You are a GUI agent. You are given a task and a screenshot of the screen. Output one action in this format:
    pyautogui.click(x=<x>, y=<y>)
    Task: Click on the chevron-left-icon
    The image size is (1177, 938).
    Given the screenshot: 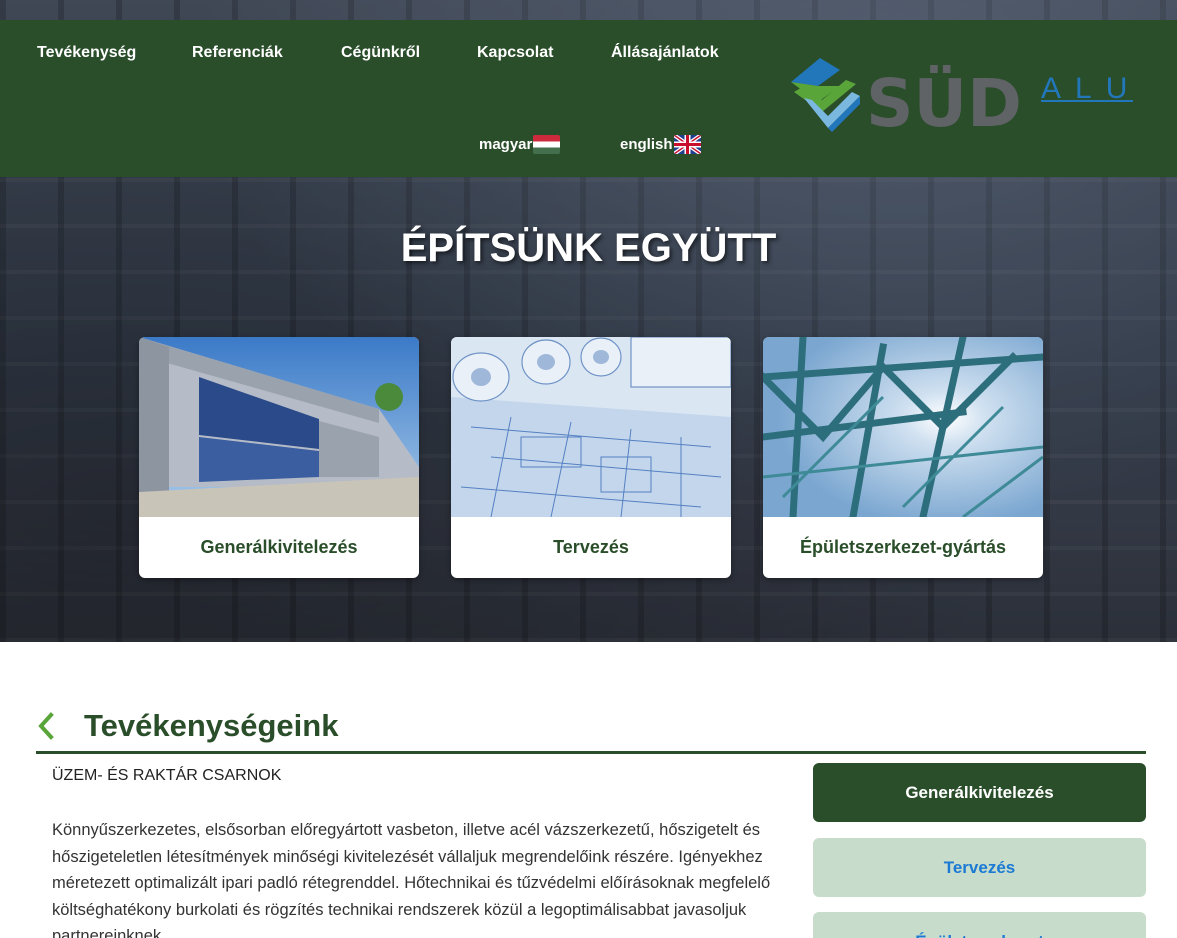 What is the action you would take?
    pyautogui.click(x=46, y=726)
    